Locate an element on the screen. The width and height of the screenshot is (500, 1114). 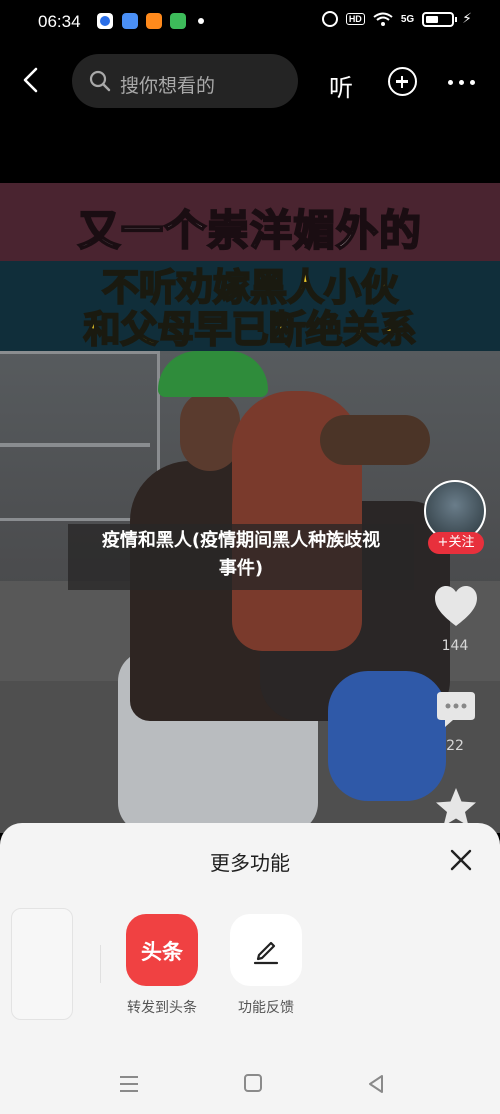
video-caption-line-2a: 不听劝嫁黑人小伙 is located at coordinates (250, 288).